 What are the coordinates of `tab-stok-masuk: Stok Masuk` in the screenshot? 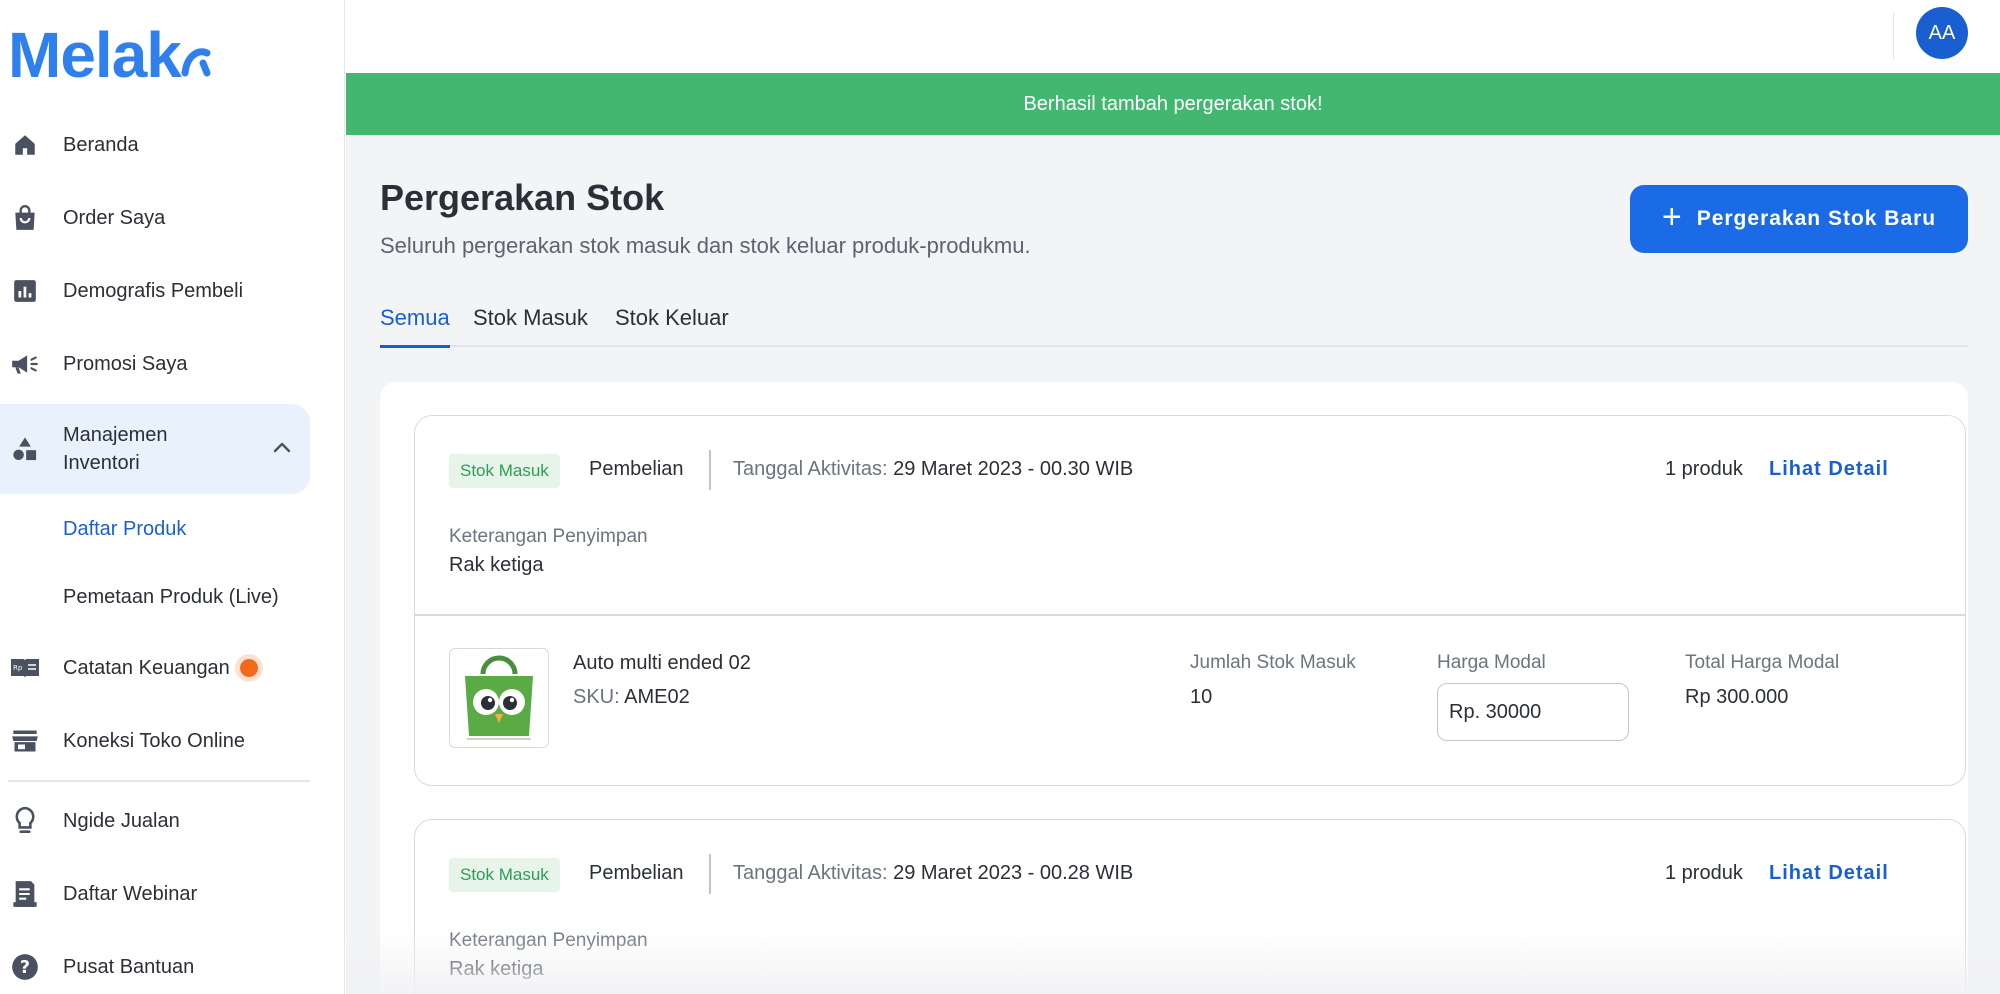 It's located at (530, 321).